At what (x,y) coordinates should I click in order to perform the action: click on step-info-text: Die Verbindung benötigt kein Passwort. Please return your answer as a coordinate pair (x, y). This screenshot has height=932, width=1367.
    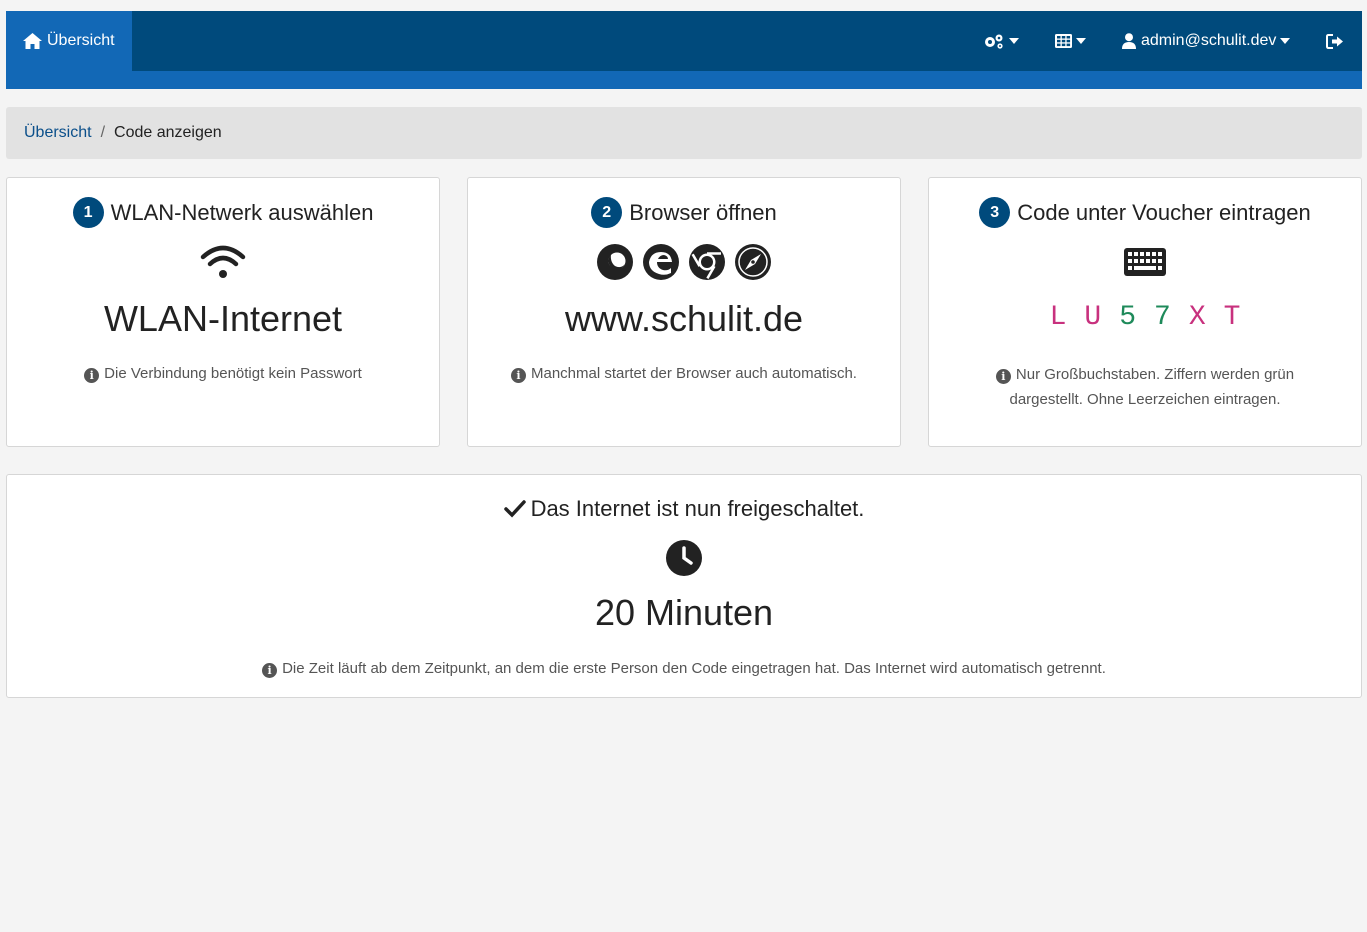
    Looking at the image, I should click on (233, 373).